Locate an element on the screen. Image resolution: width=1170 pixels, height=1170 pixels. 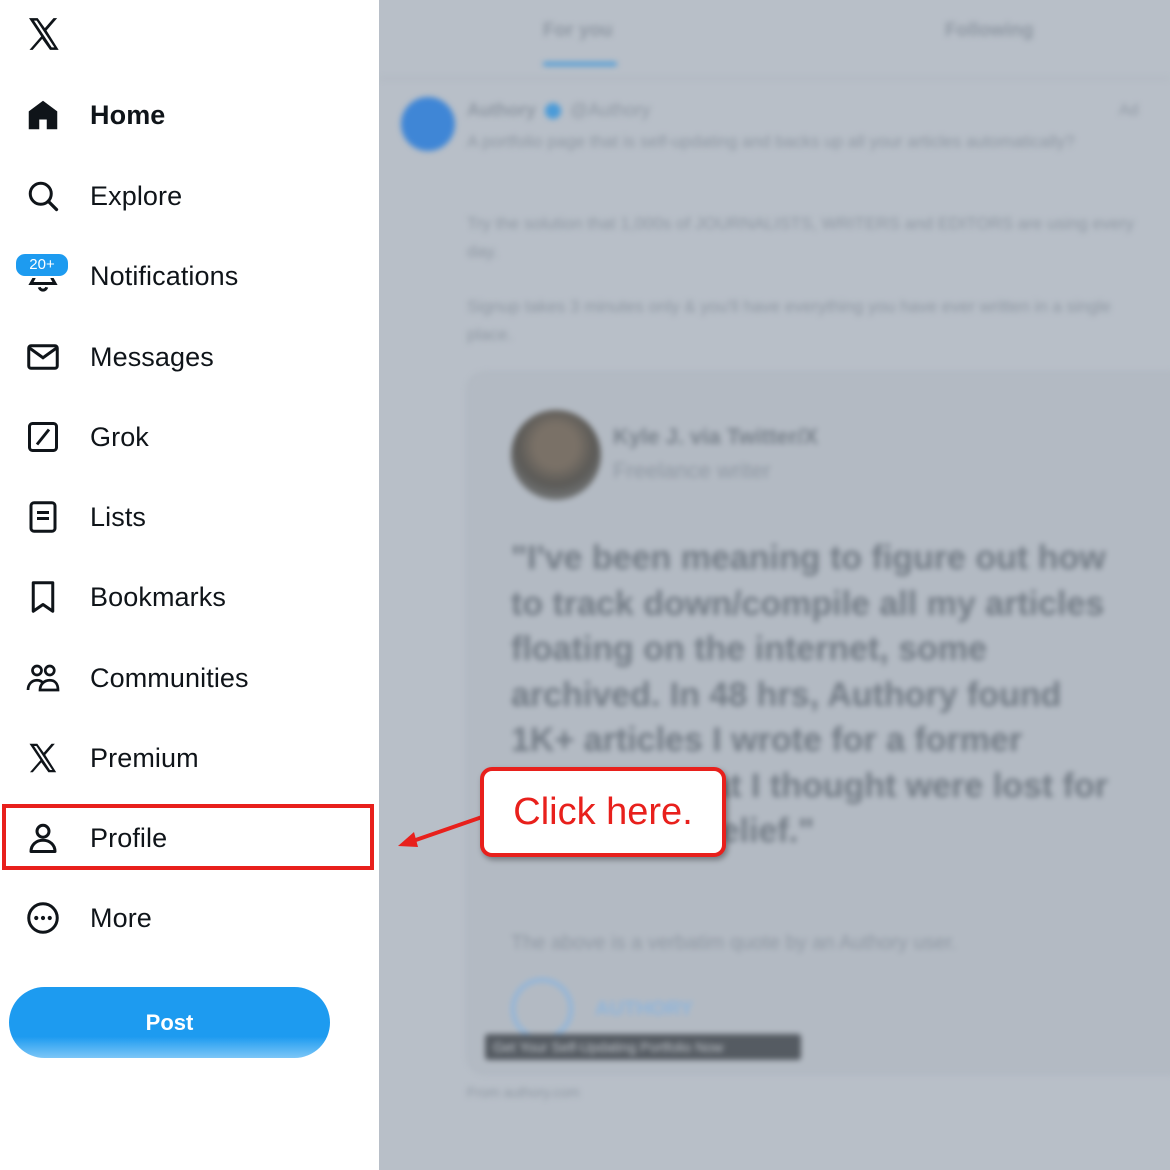
divider is located at coordinates (774, 78).